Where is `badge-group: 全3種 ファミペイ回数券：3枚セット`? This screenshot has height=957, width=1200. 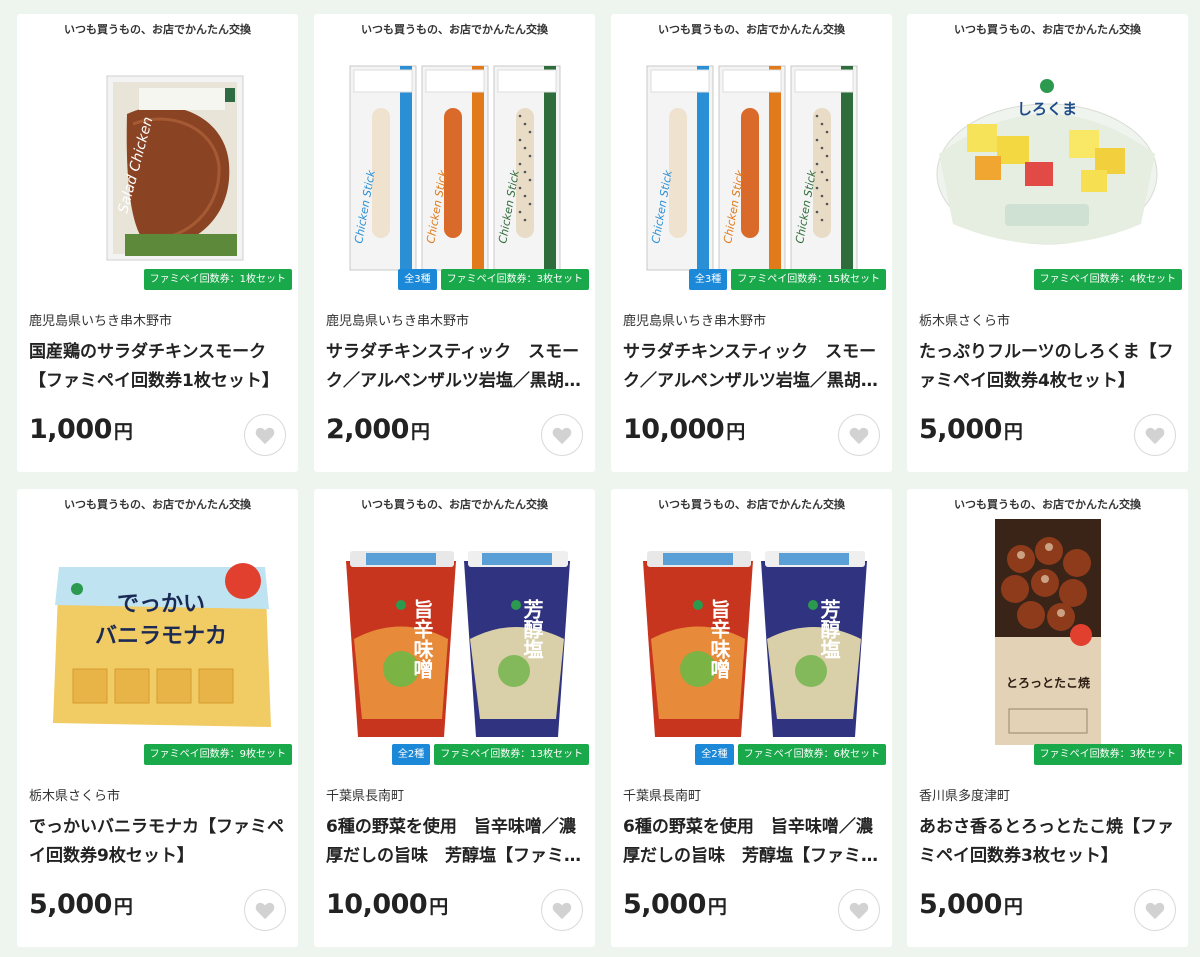 badge-group: 全3種 ファミペイ回数券：3枚セット is located at coordinates (493, 279).